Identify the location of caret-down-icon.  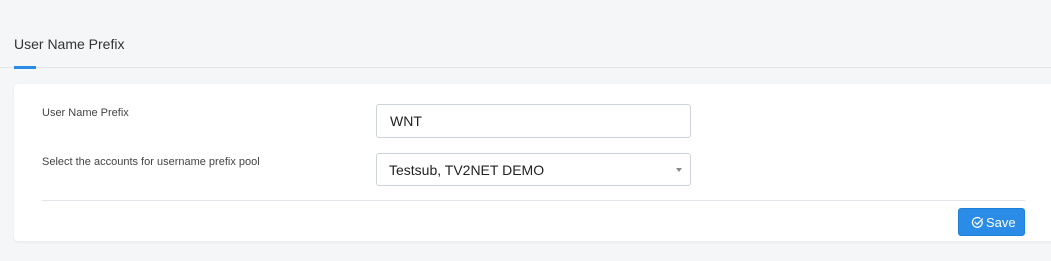
(679, 170).